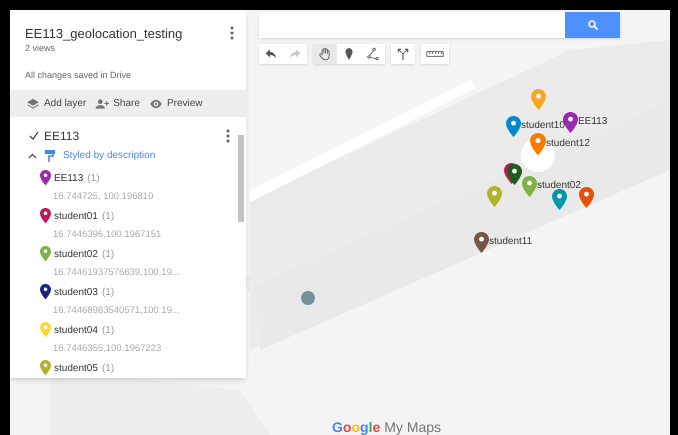 The width and height of the screenshot is (678, 435). What do you see at coordinates (175, 103) in the screenshot?
I see `panel-action: Preview` at bounding box center [175, 103].